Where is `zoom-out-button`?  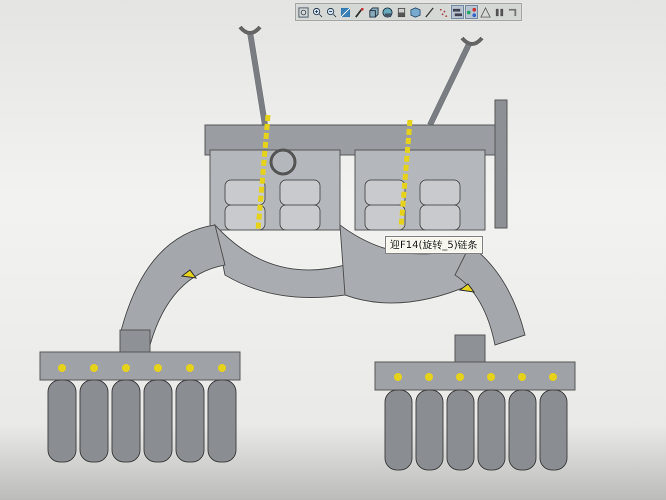 zoom-out-button is located at coordinates (331, 12).